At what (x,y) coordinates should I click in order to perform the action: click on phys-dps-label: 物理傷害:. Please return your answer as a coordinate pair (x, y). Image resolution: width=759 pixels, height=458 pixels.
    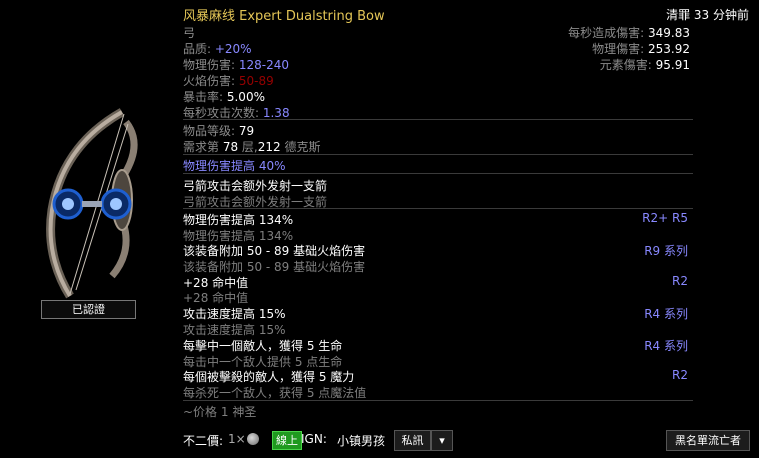
    Looking at the image, I should click on (620, 49).